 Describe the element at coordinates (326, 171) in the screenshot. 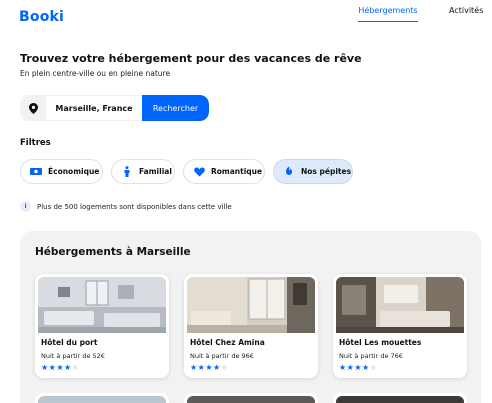

I see `filter-label: Nos pépites` at that location.